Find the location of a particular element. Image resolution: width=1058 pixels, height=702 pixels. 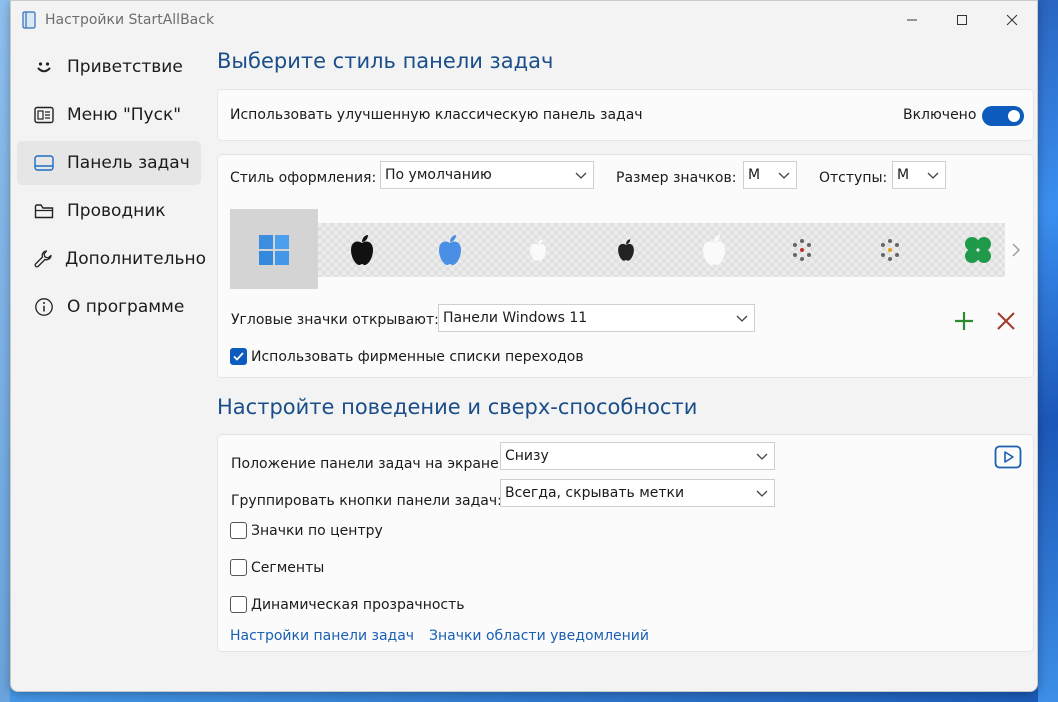

folder-icon is located at coordinates (44, 211).